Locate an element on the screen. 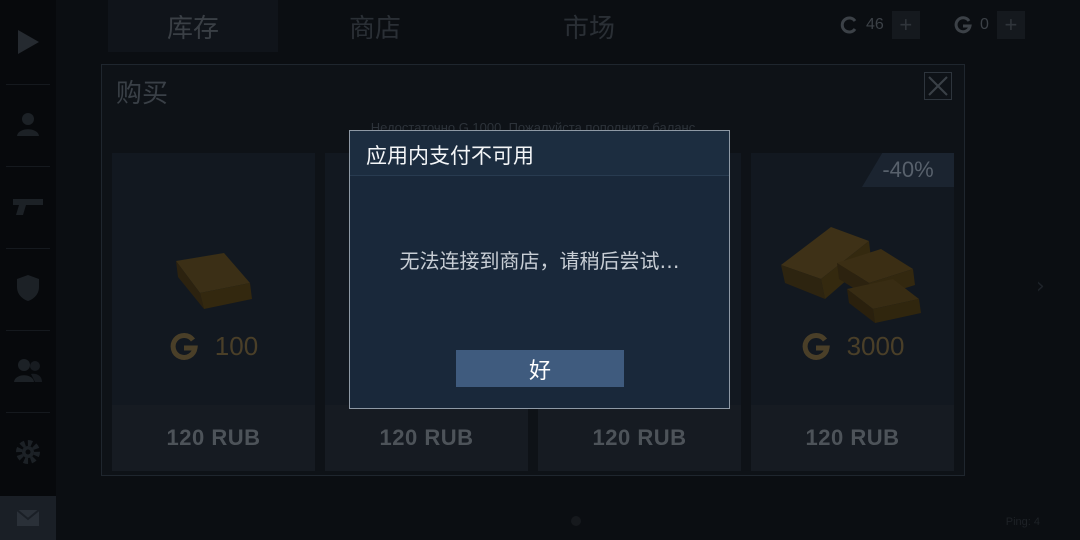  close-icon is located at coordinates (938, 86).